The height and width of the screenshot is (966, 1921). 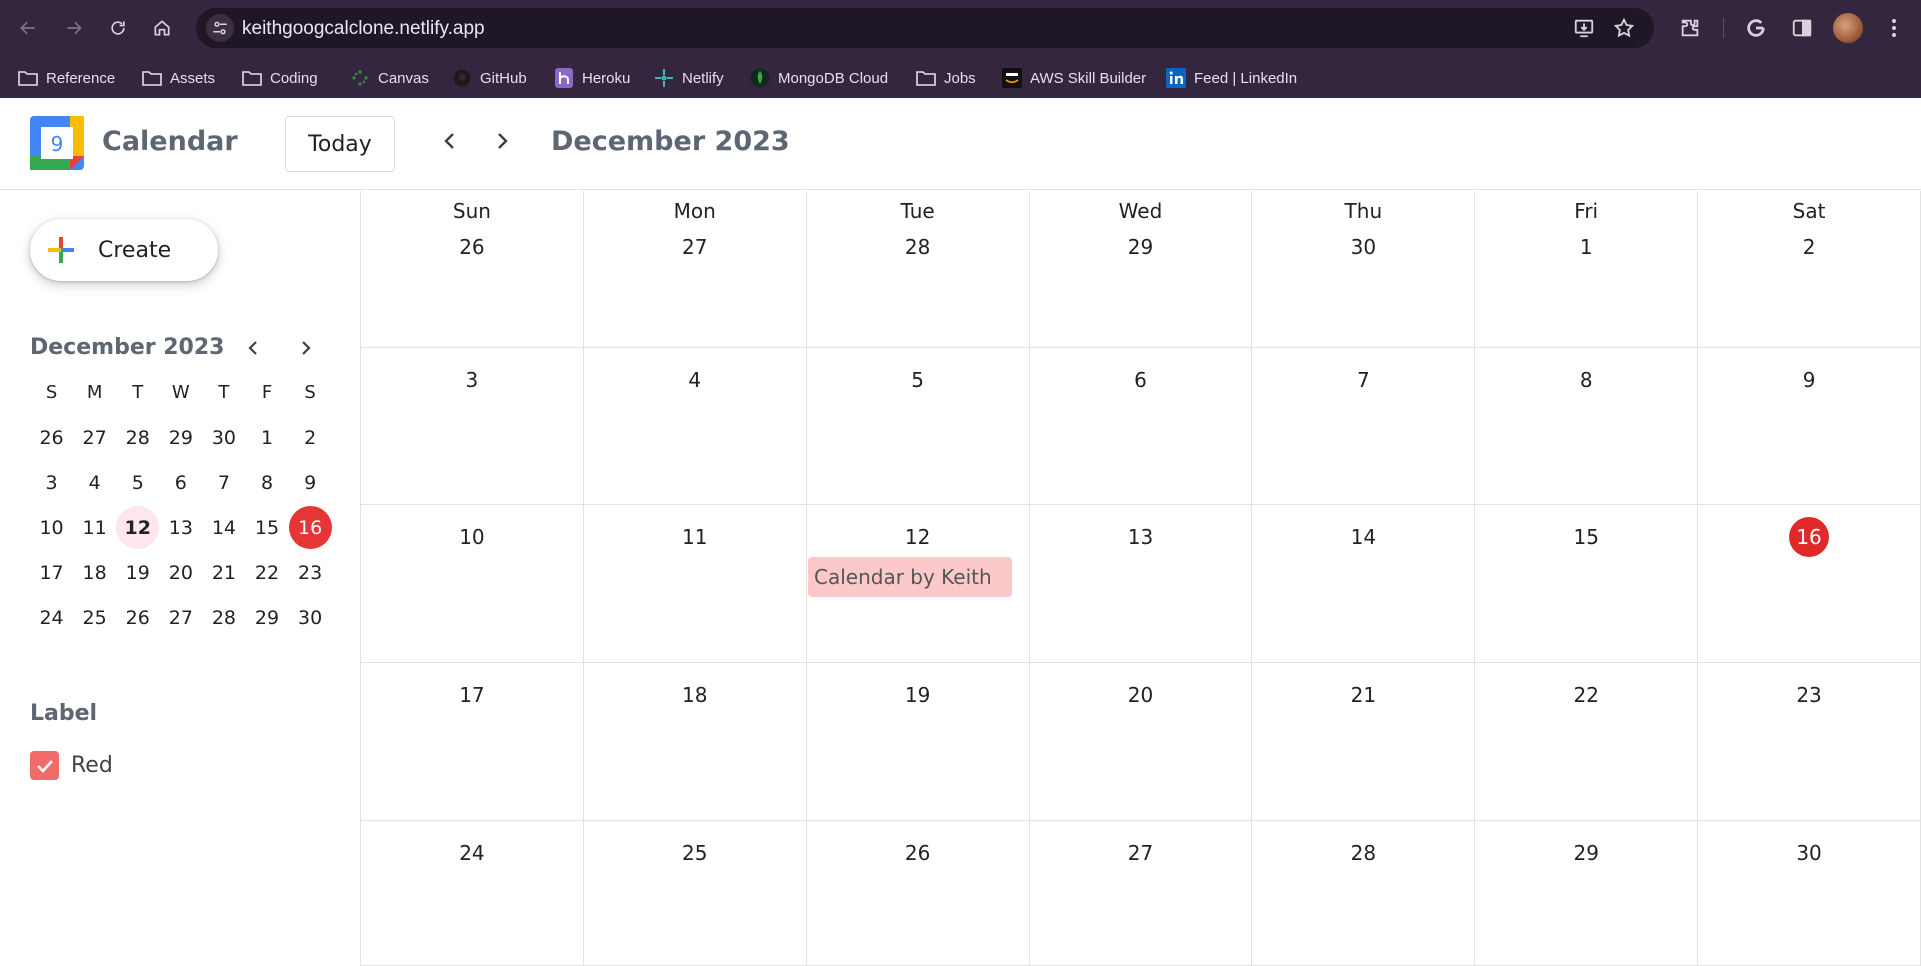 I want to click on checkbox-checked-icon, so click(x=44, y=765).